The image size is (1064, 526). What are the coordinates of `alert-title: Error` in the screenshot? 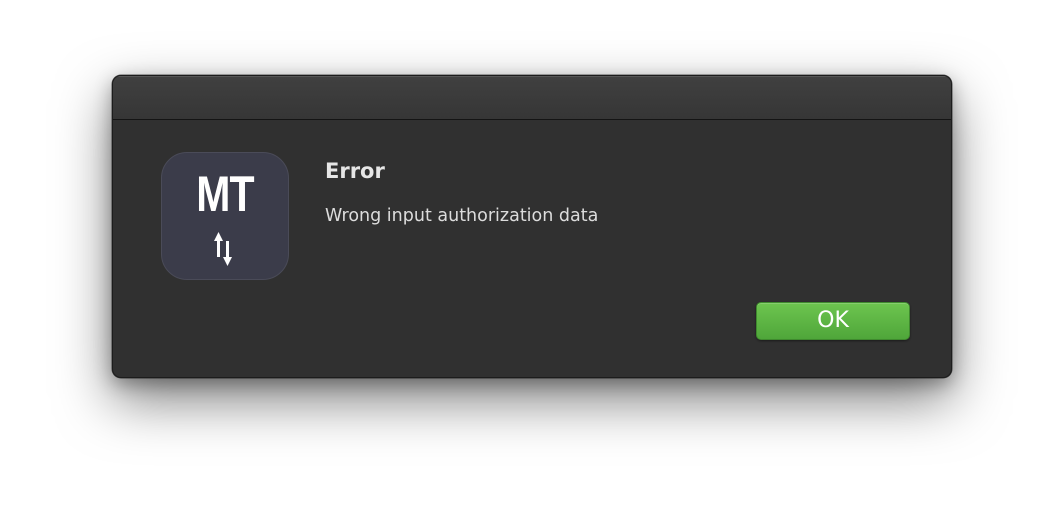 It's located at (355, 171).